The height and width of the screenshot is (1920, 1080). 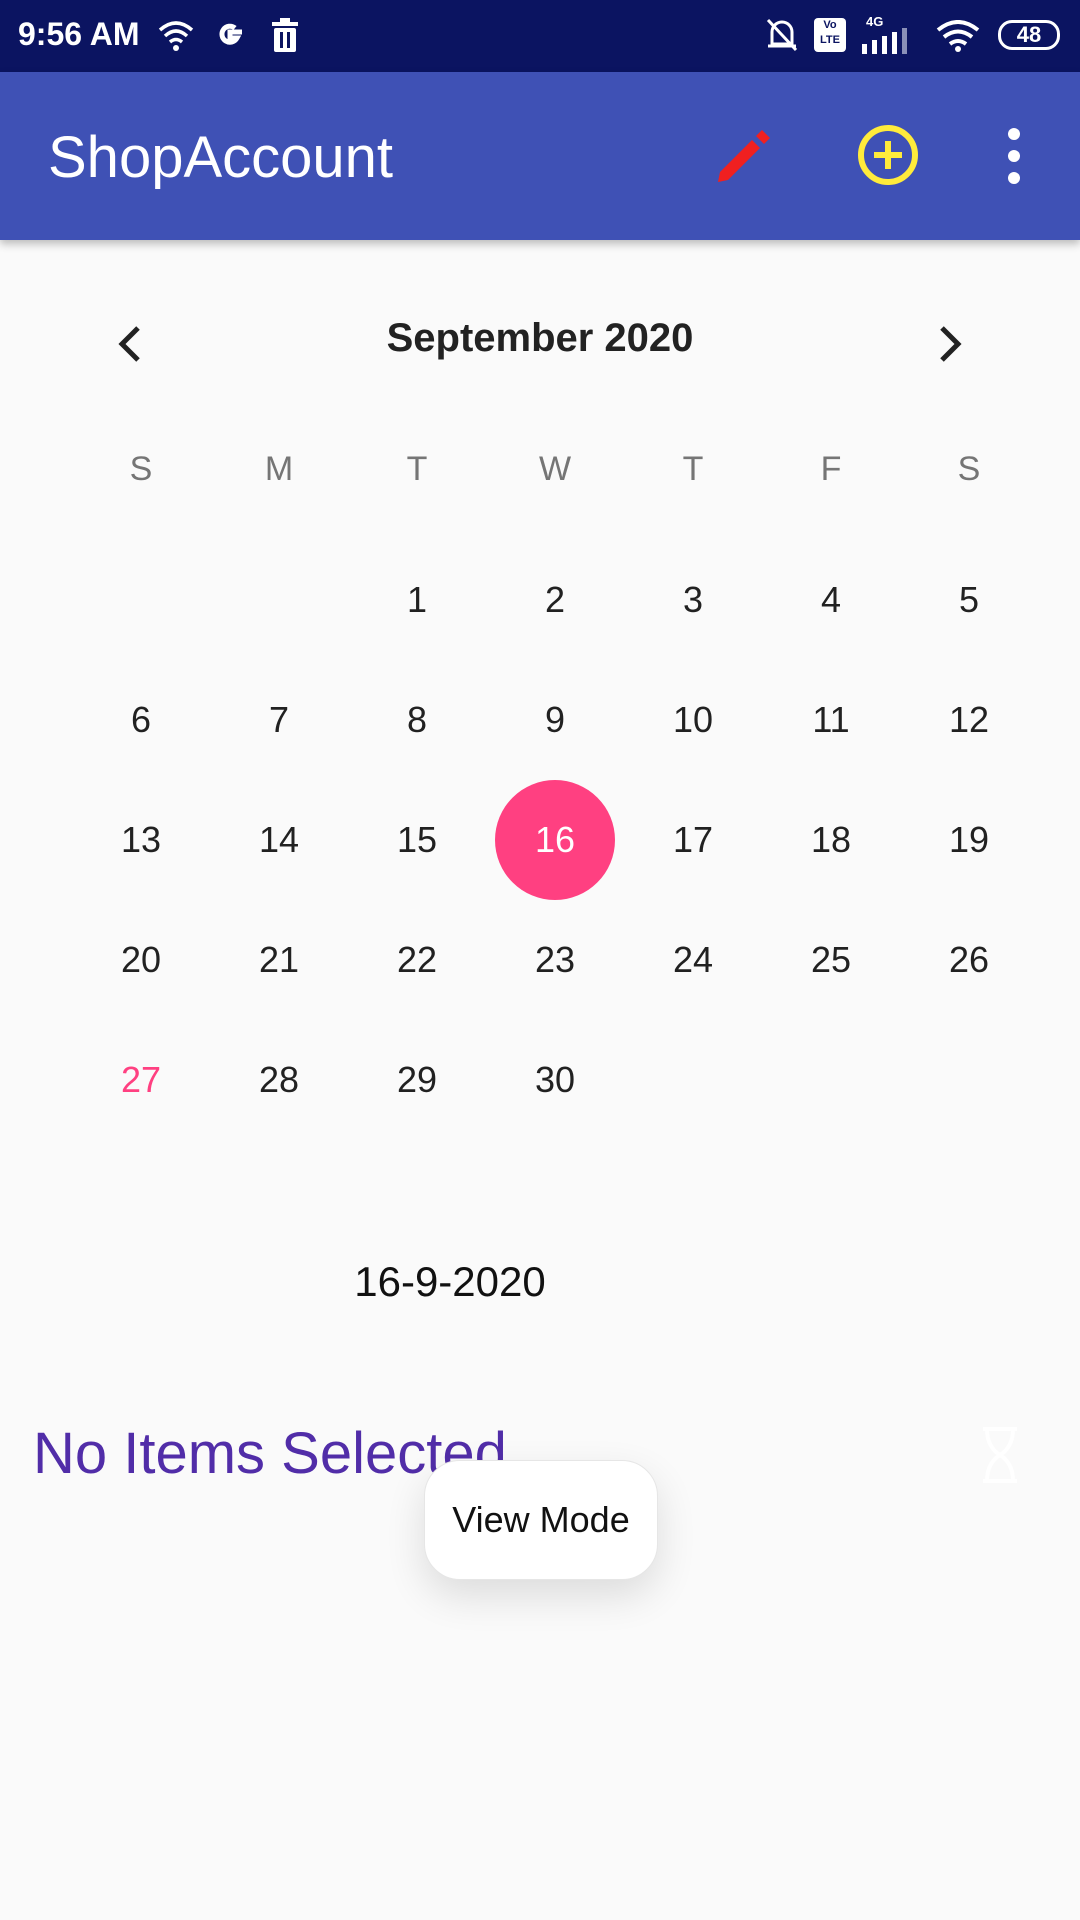 I want to click on month-label: September 2020, so click(x=540, y=338).